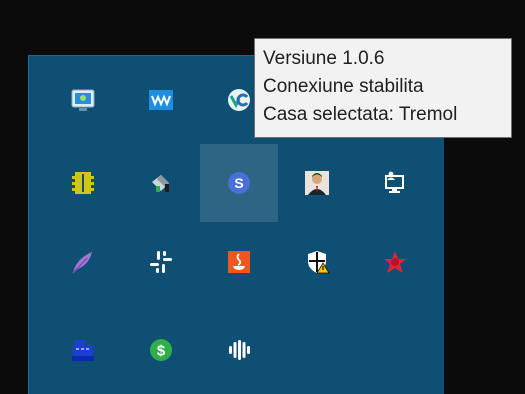  I want to click on dollar-icon: $, so click(161, 350).